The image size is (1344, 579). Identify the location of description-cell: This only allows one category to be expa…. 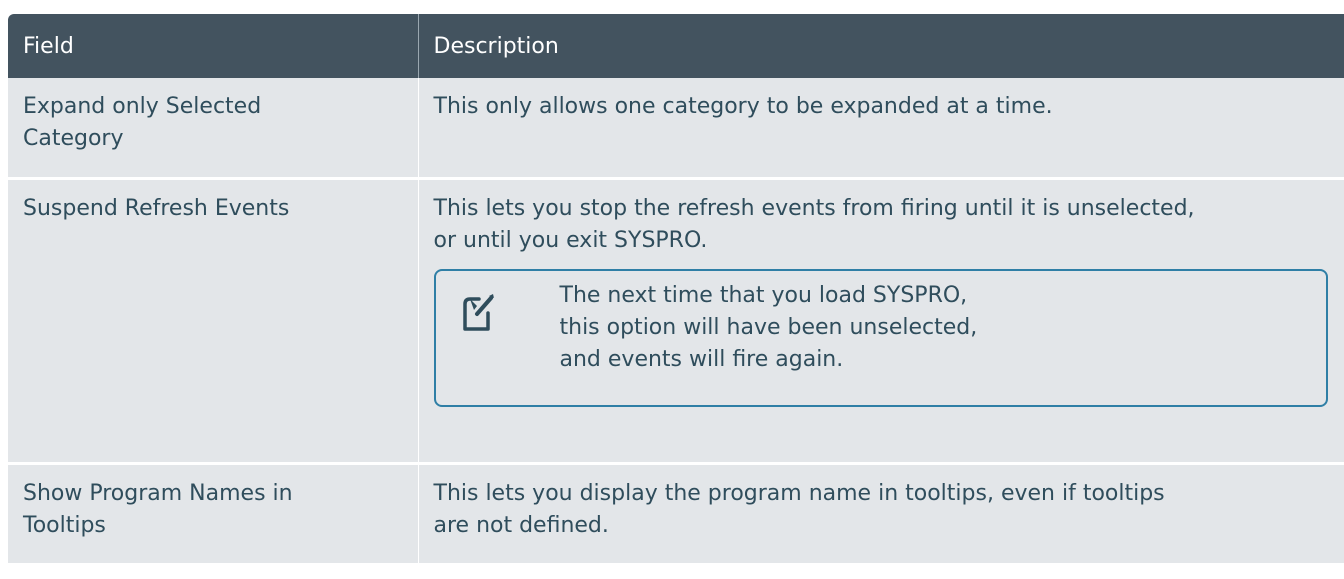
(881, 128).